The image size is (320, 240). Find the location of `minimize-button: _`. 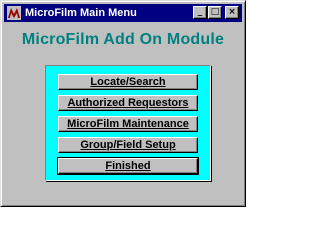

minimize-button: _ is located at coordinates (200, 12).